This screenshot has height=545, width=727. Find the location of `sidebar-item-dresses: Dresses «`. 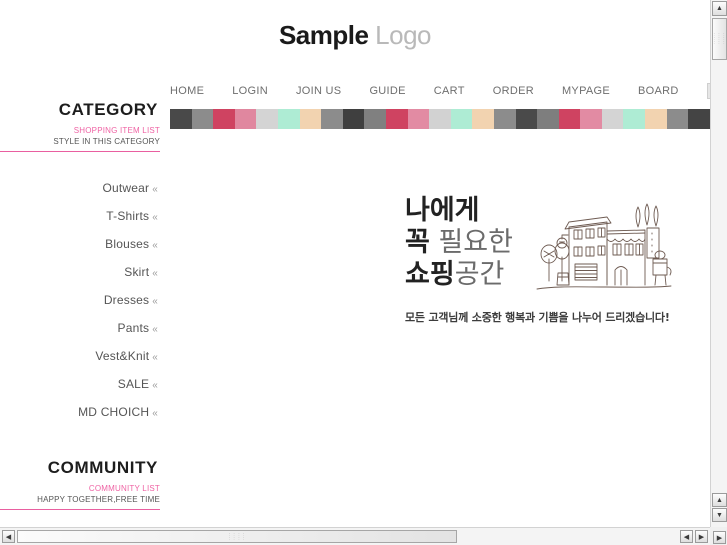

sidebar-item-dresses: Dresses « is located at coordinates (80, 300).